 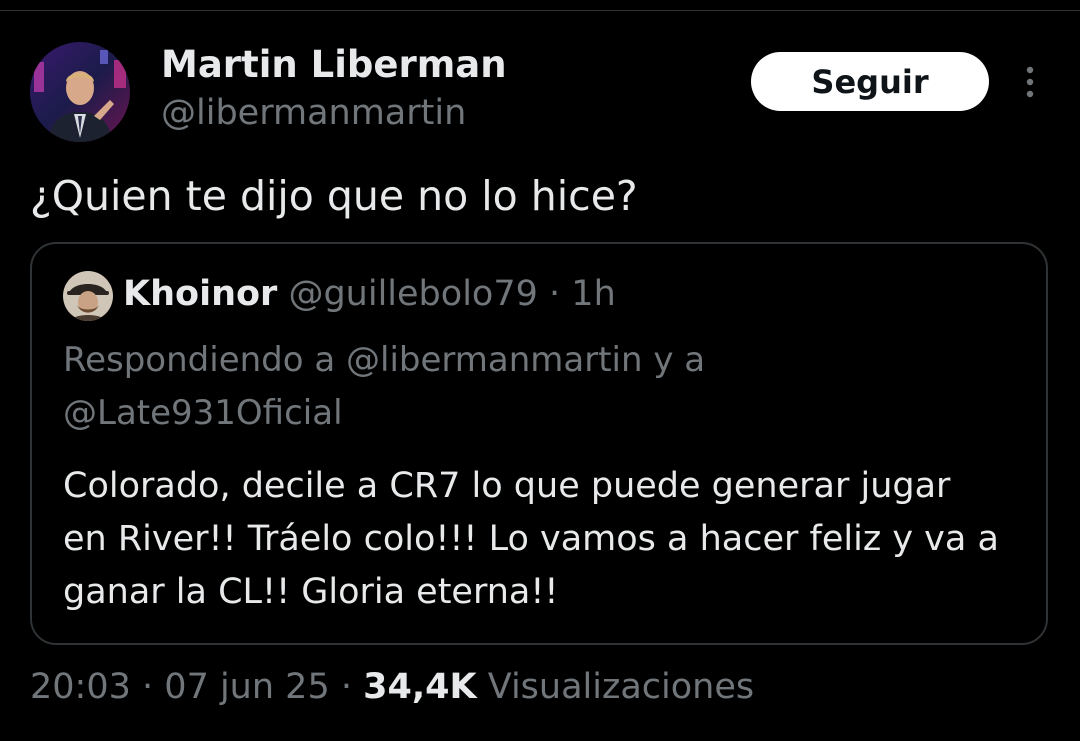 What do you see at coordinates (313, 113) in the screenshot?
I see `author-handle: @libermanmartin` at bounding box center [313, 113].